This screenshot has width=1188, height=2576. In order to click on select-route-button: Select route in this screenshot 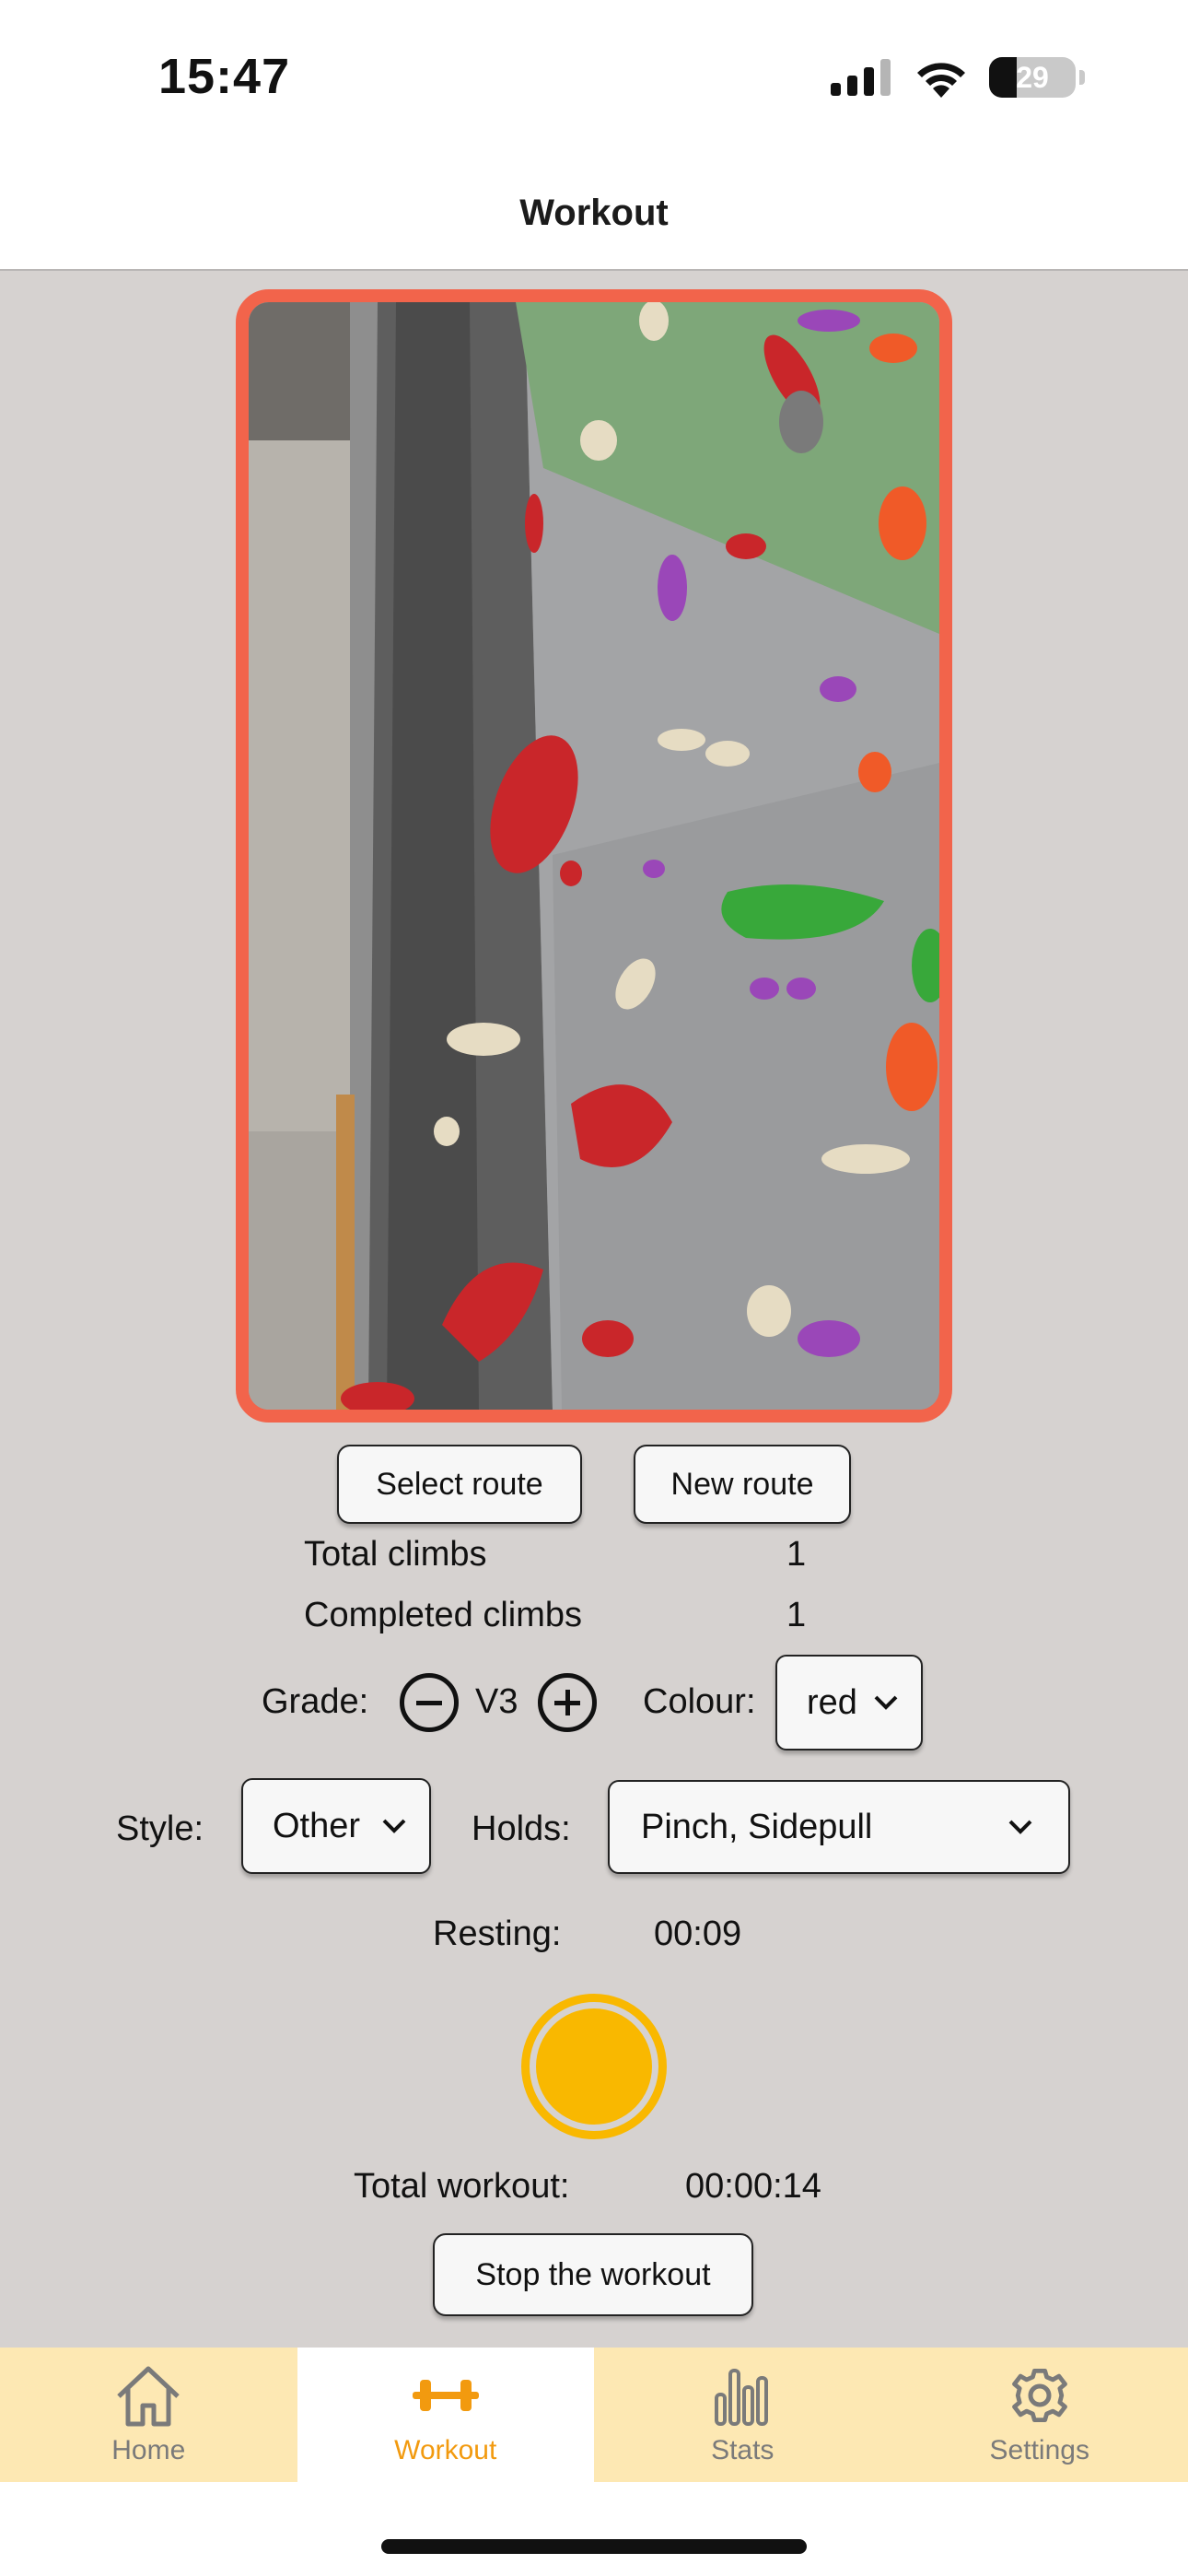, I will do `click(459, 1484)`.